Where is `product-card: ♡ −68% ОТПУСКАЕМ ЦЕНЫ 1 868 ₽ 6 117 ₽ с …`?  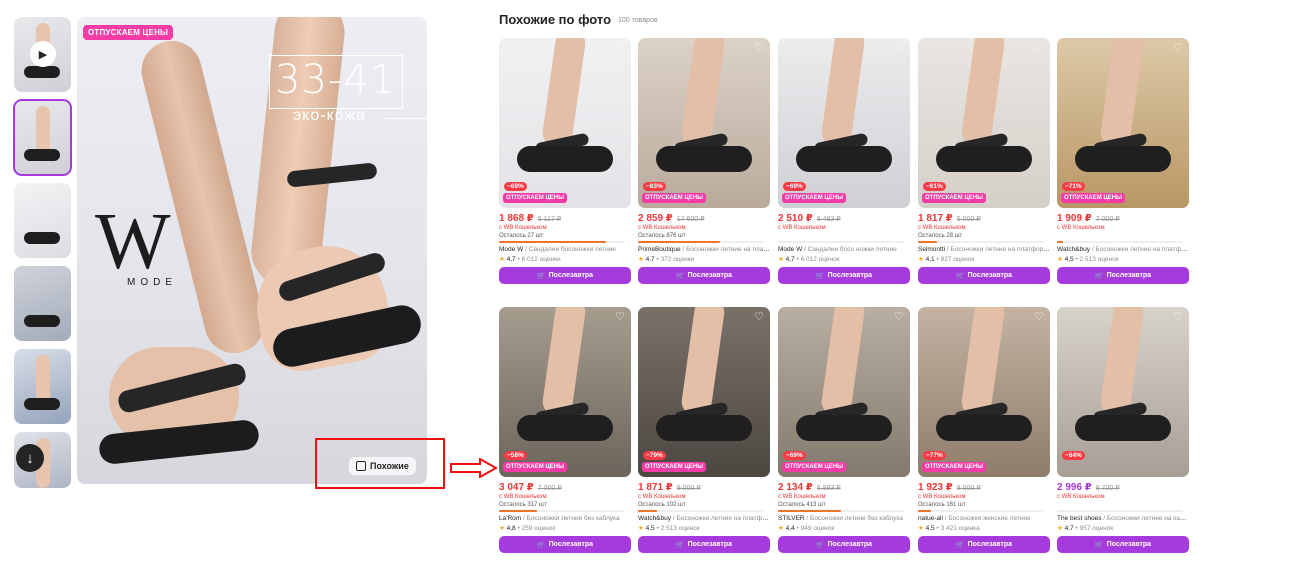
product-card: ♡ −68% ОТПУСКАЕМ ЦЕНЫ 1 868 ₽ 6 117 ₽ с … is located at coordinates (565, 161).